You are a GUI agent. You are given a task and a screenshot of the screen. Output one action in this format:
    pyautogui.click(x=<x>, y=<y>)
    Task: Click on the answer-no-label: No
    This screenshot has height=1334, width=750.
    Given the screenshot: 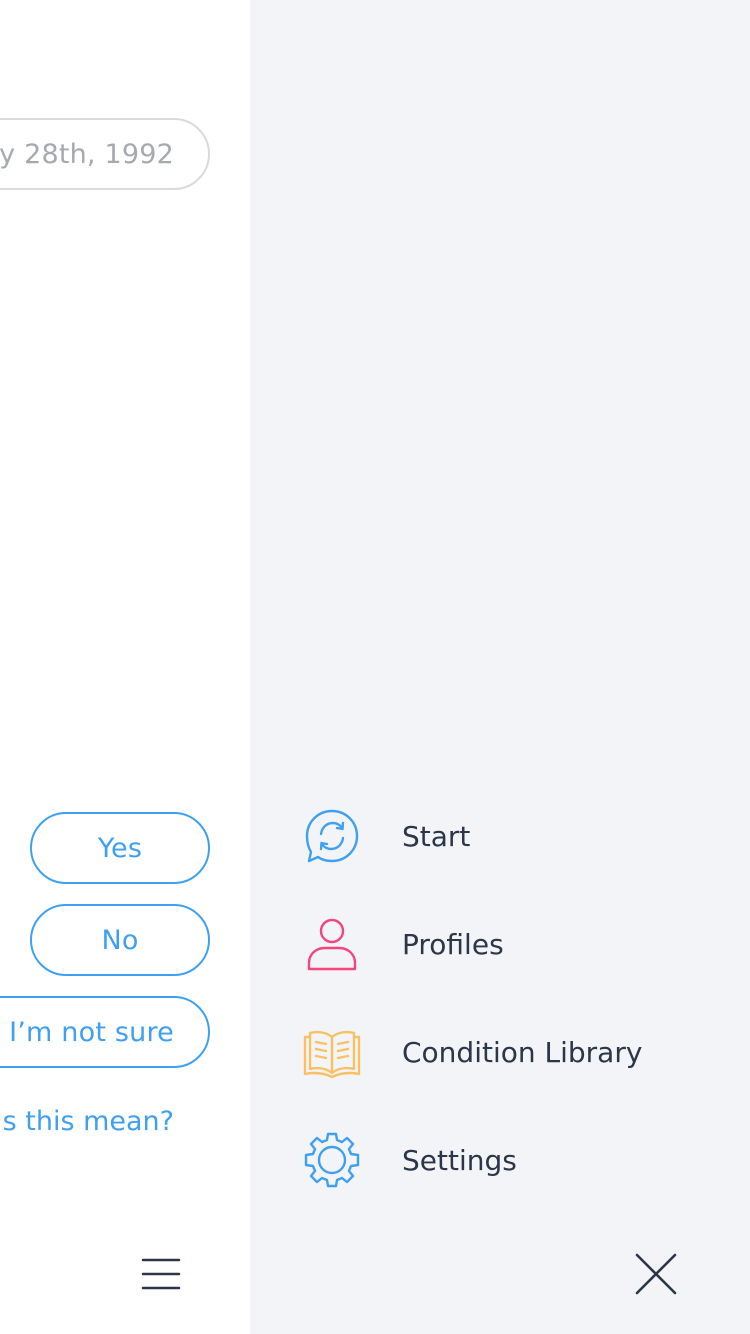 What is the action you would take?
    pyautogui.click(x=120, y=940)
    